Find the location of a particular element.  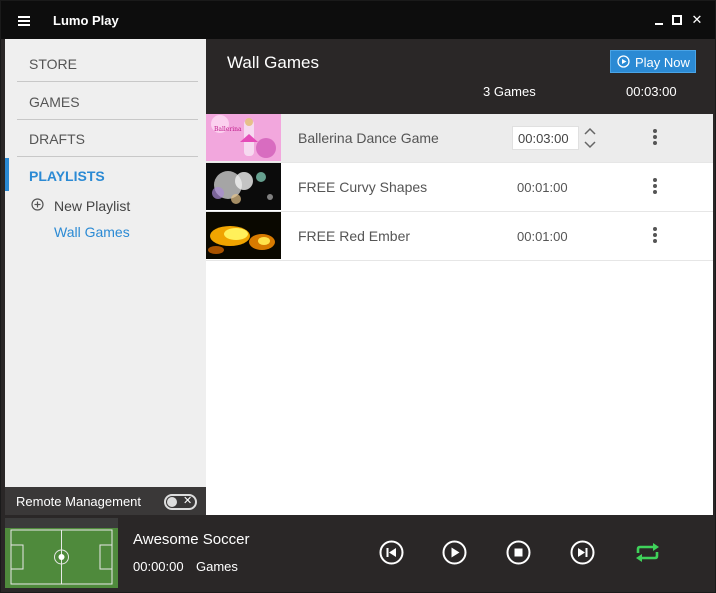

maximize-button is located at coordinates (677, 20).